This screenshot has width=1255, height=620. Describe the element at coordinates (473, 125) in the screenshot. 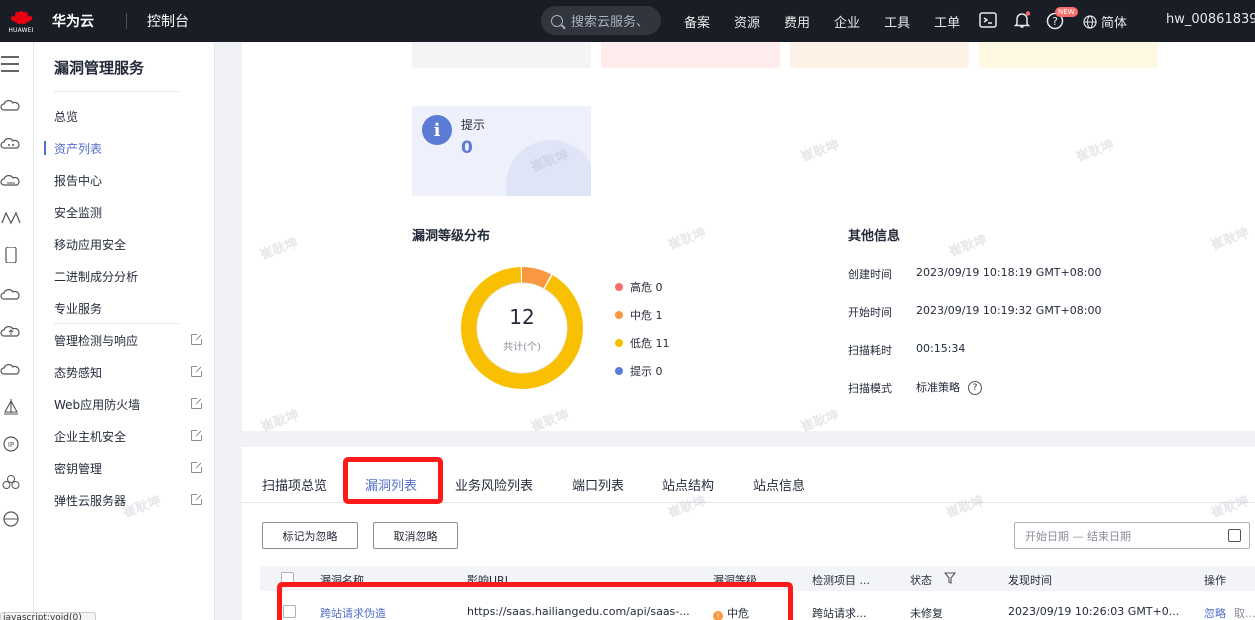

I see `info-card-label: 提示` at that location.